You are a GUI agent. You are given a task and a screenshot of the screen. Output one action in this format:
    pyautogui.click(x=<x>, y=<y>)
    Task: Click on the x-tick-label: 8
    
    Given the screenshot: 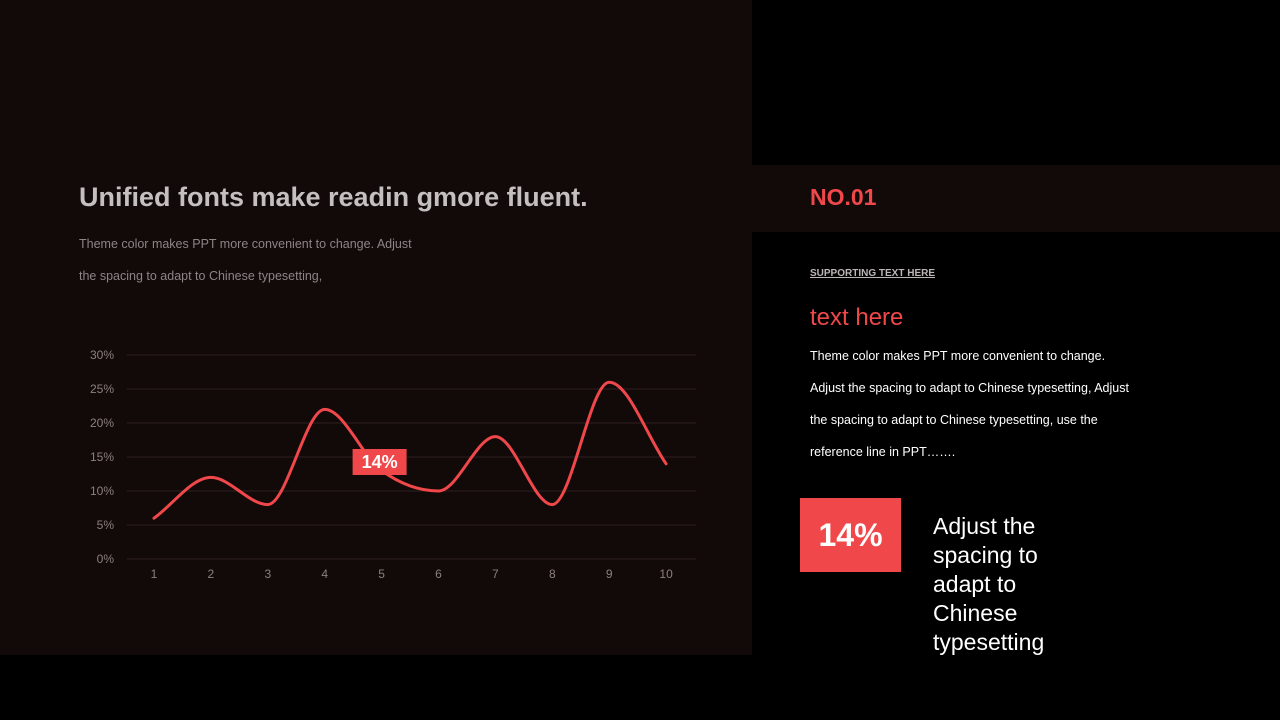 What is the action you would take?
    pyautogui.click(x=552, y=574)
    